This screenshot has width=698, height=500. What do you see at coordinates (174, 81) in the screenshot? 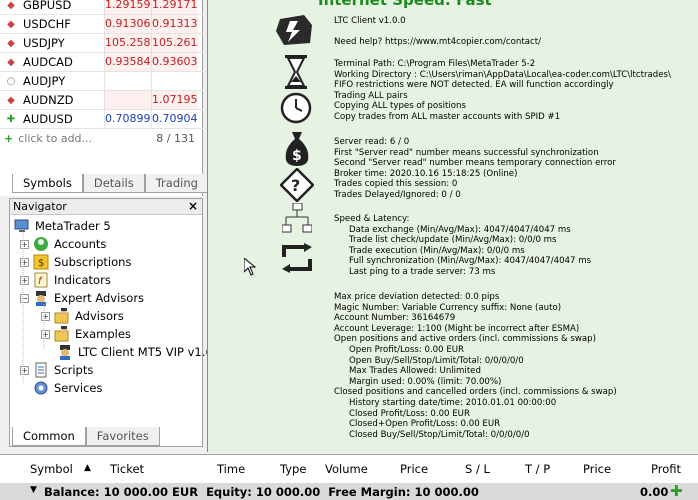
I see `ask-price` at bounding box center [174, 81].